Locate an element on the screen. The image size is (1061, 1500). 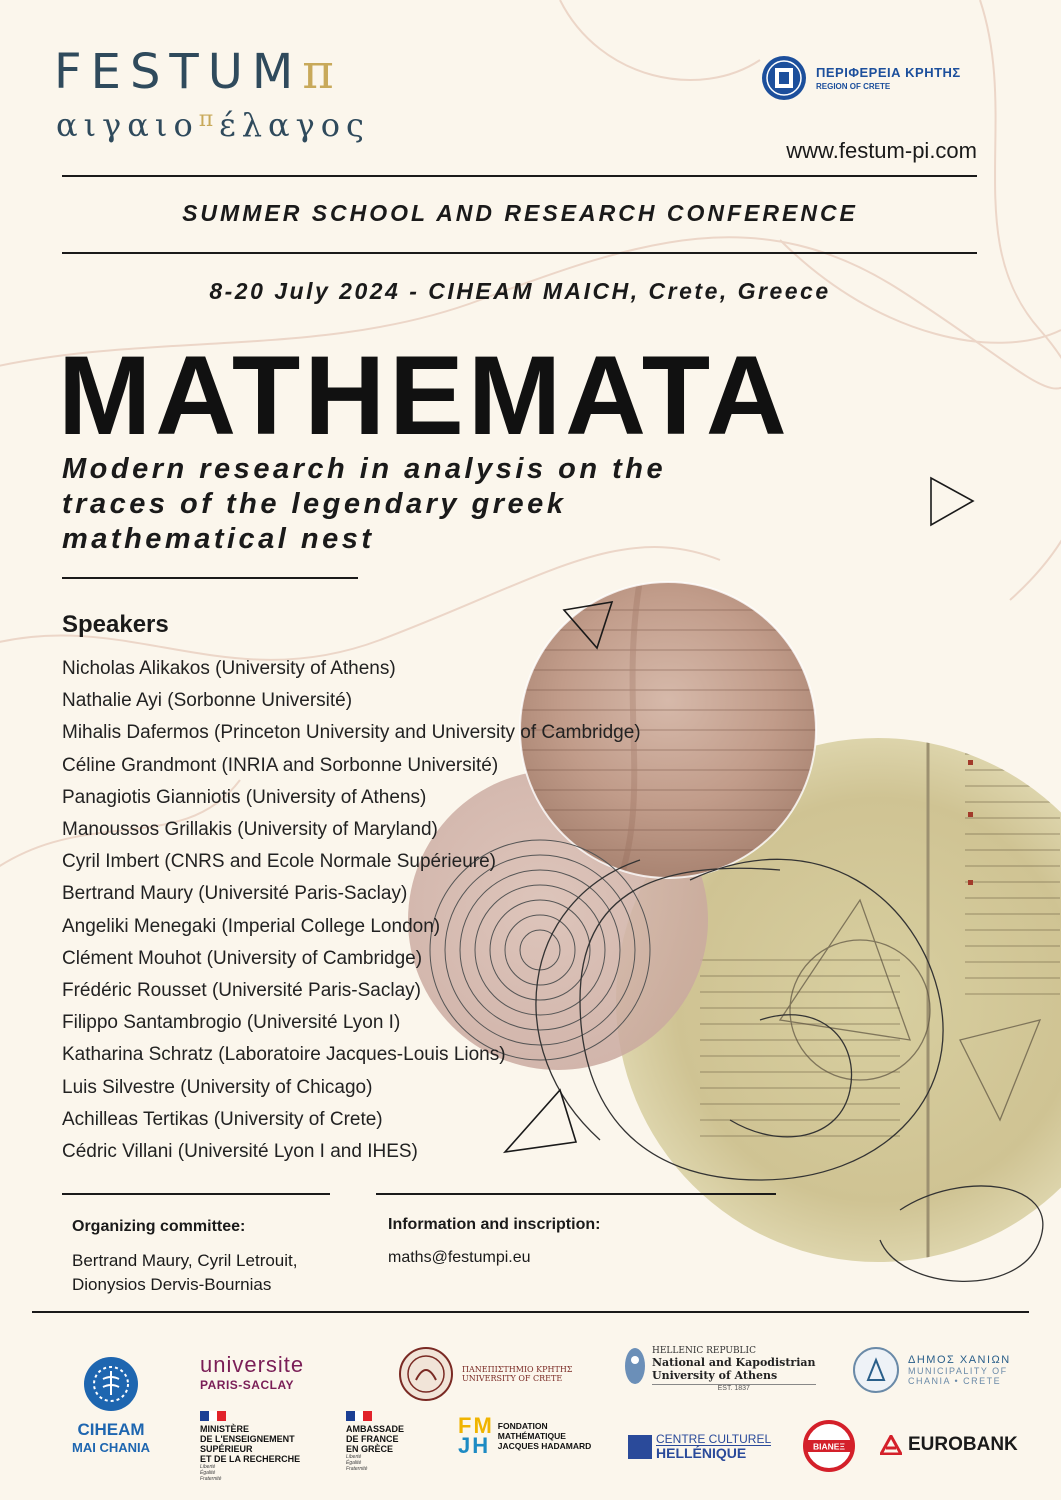
chania-english-line2: CHANIA • CRETE is located at coordinates (955, 1381).